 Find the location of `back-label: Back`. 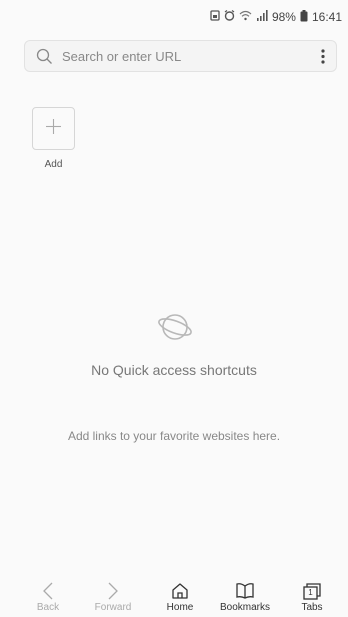

back-label: Back is located at coordinates (48, 607).